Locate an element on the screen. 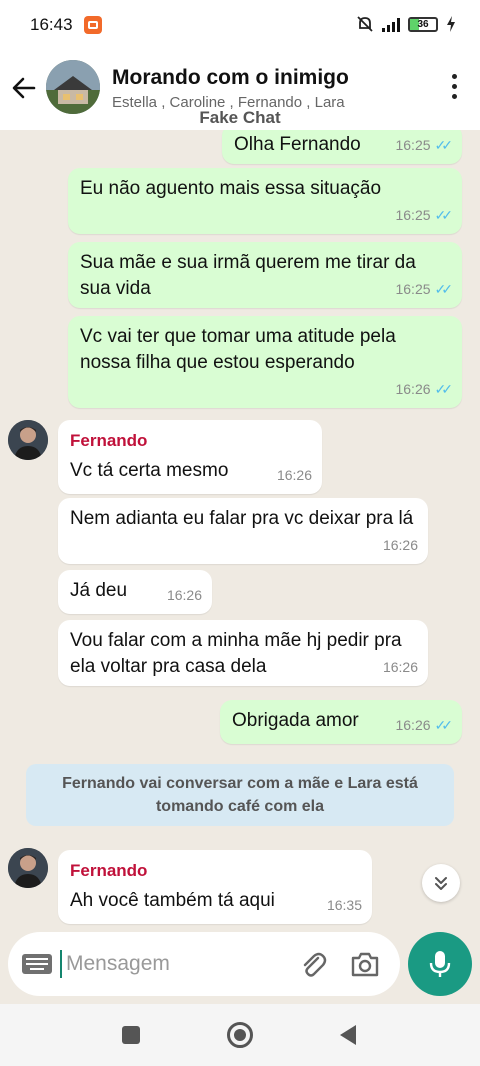  system-nav-bar is located at coordinates (240, 1035).